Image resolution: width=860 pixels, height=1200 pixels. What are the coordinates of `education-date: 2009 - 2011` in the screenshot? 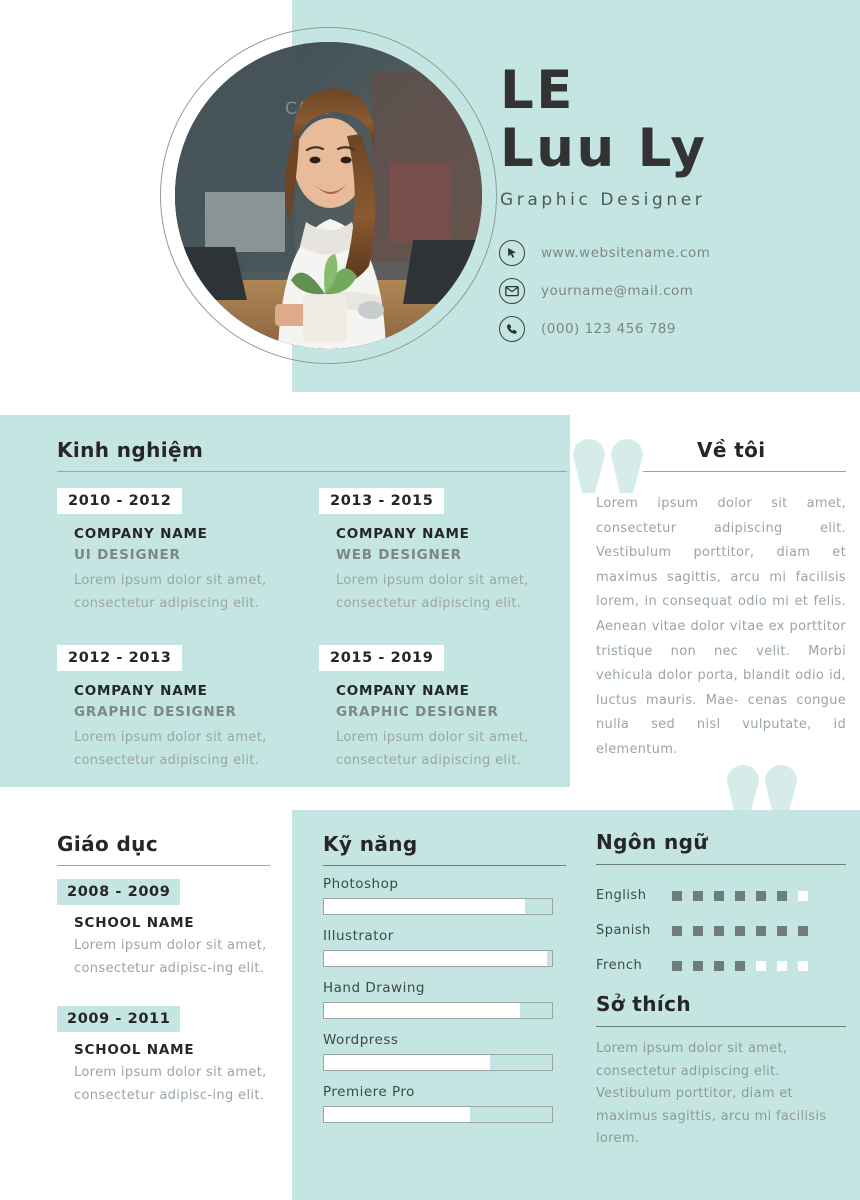 It's located at (119, 1019).